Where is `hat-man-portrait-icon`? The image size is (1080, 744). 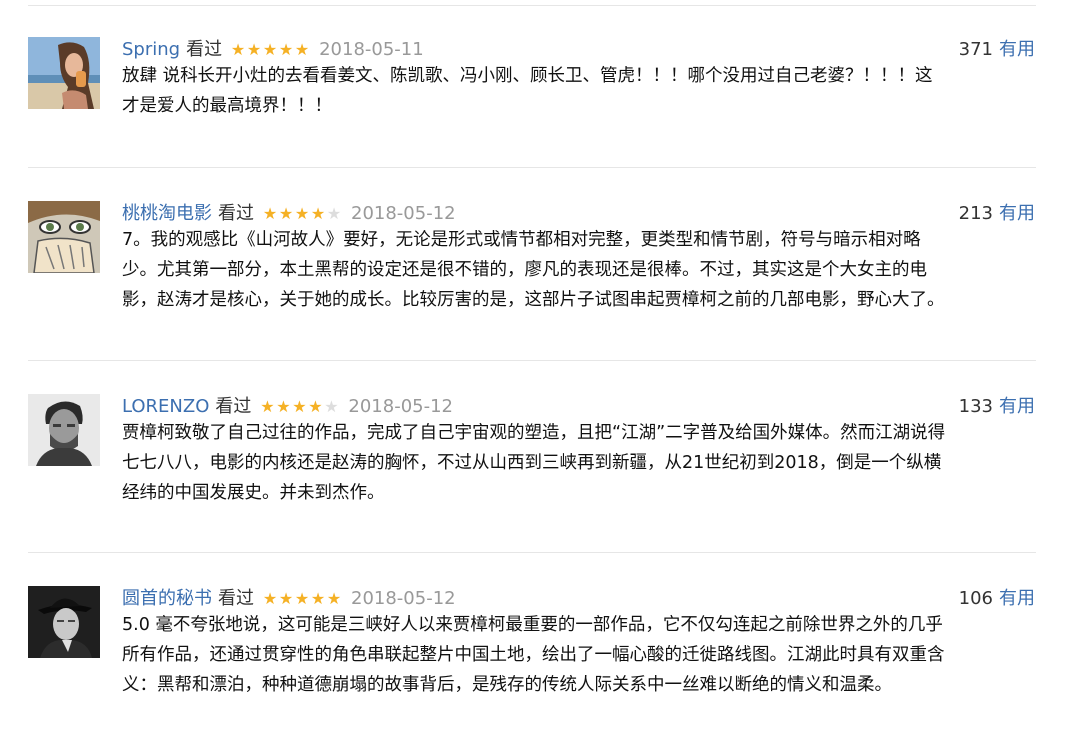 hat-man-portrait-icon is located at coordinates (64, 622).